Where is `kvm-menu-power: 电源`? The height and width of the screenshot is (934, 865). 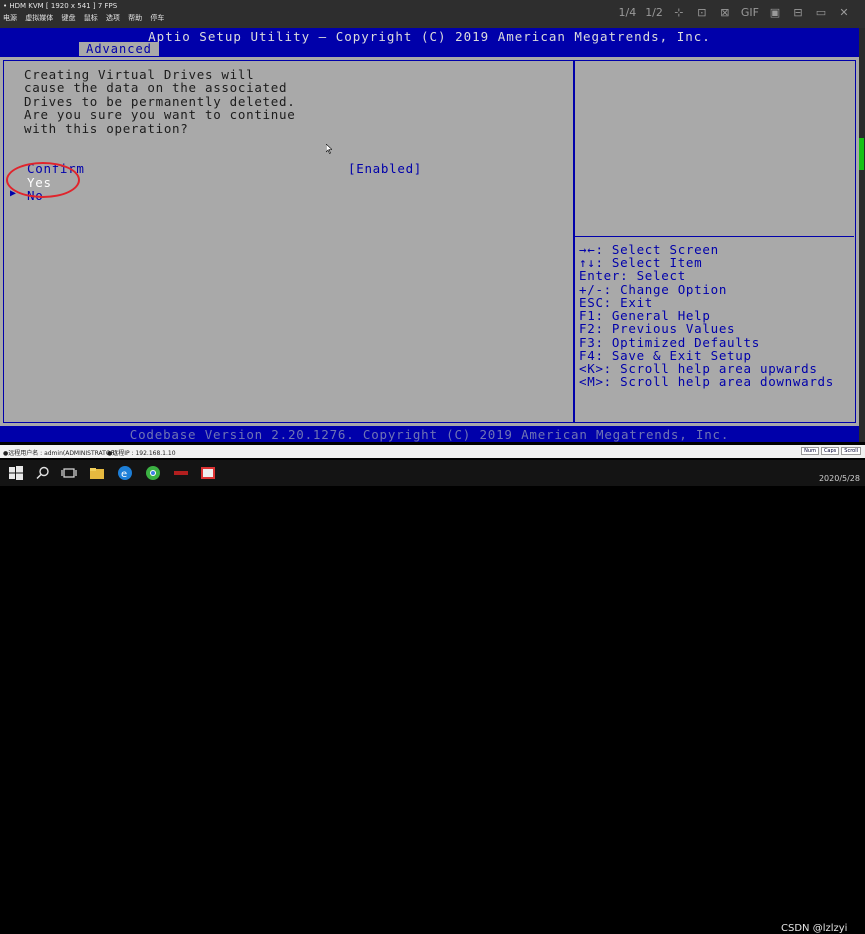 kvm-menu-power: 电源 is located at coordinates (10, 18).